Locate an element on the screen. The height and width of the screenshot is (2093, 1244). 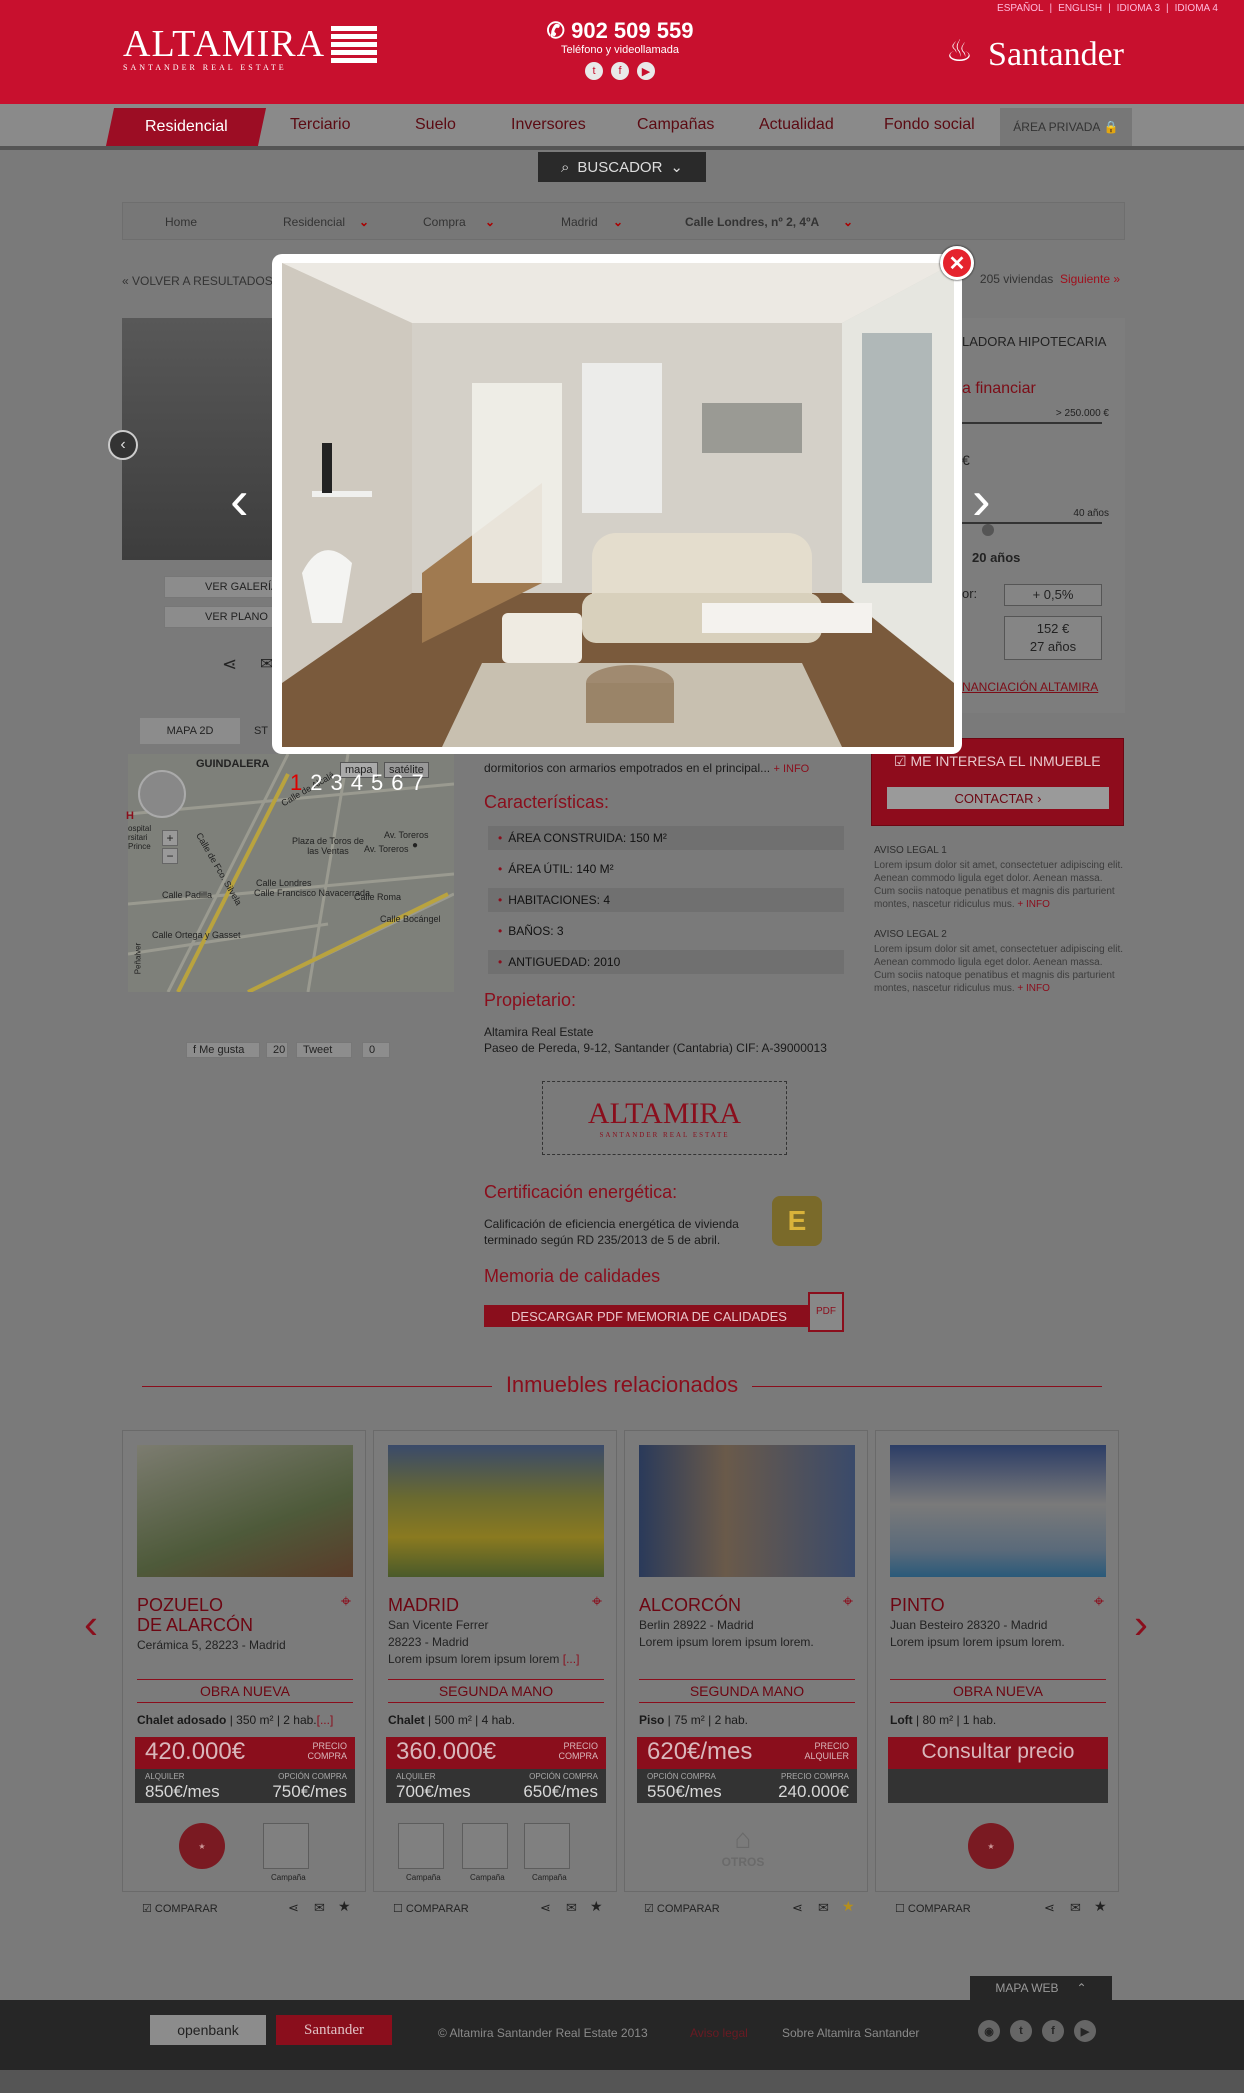
interest-checkbox: ☑ ME INTERESA EL INMUEBLE is located at coordinates (997, 761).